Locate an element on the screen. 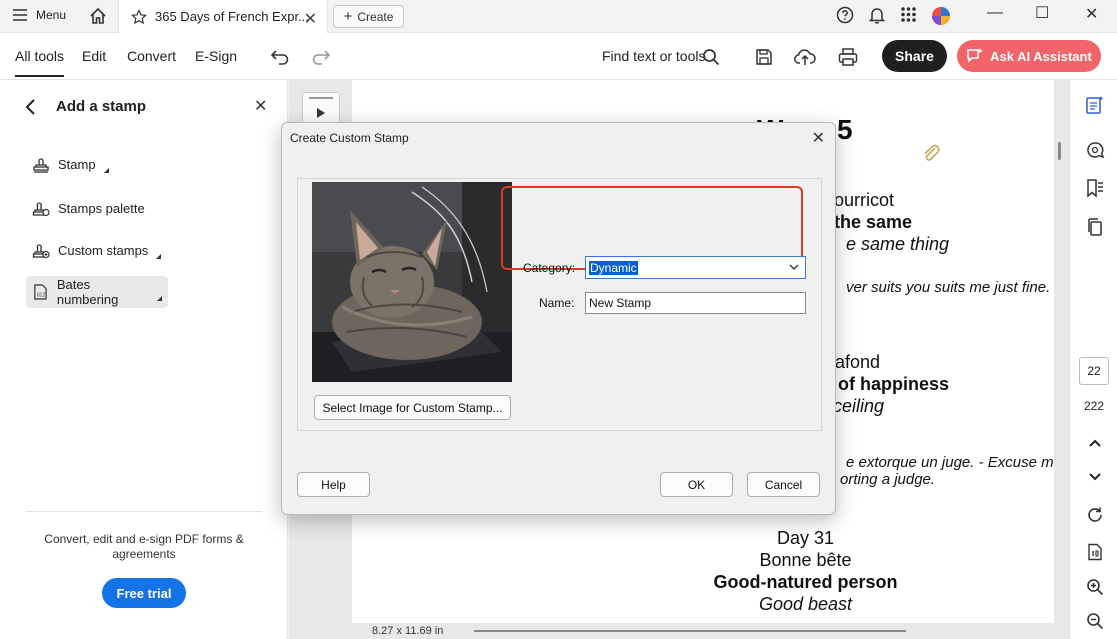 This screenshot has width=1117, height=639. sidebar-item-custom-stamps: Custom stamps is located at coordinates (96, 250).